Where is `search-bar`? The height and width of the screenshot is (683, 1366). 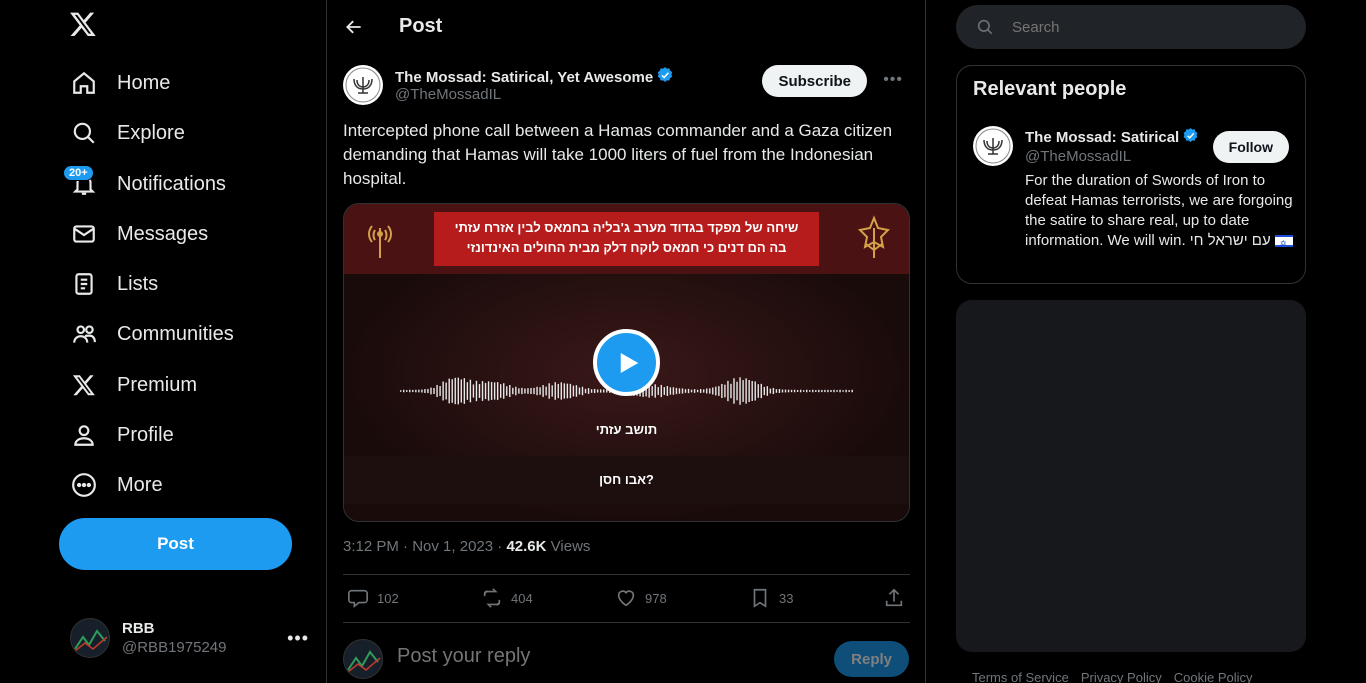 search-bar is located at coordinates (1131, 27).